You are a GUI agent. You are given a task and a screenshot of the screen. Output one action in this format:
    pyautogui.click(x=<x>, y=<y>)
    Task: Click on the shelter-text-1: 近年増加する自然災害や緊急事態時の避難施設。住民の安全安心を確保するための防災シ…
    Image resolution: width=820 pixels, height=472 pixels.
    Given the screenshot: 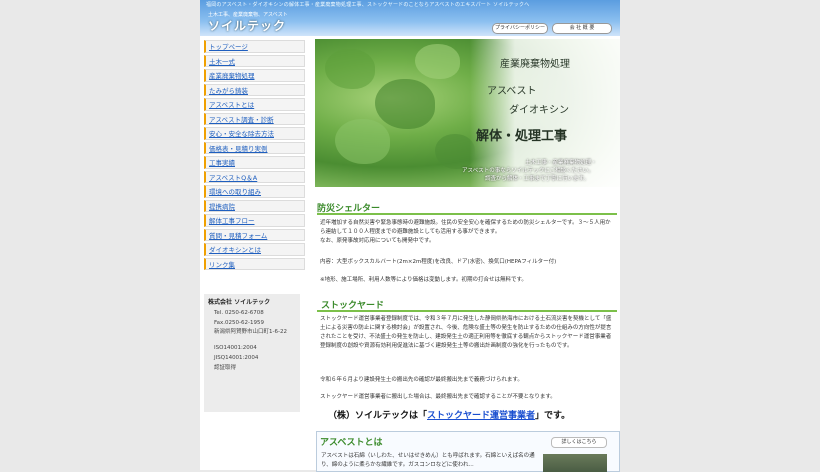 What is the action you would take?
    pyautogui.click(x=465, y=227)
    